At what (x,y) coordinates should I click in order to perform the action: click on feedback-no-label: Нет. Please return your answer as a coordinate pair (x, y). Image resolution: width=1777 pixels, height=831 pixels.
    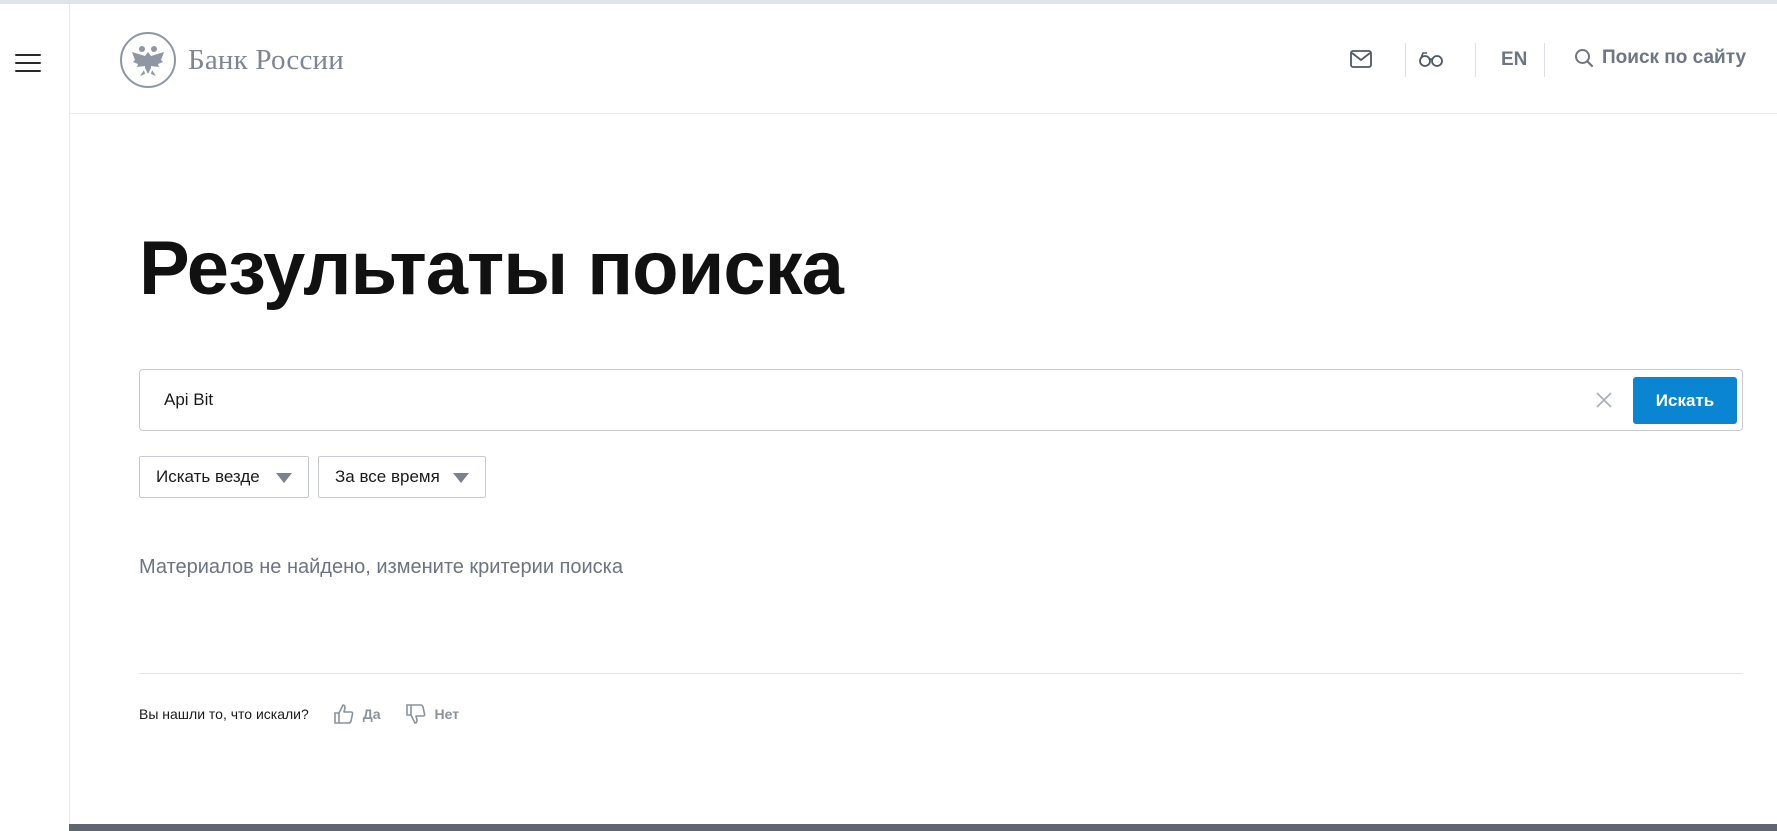
    Looking at the image, I should click on (447, 714).